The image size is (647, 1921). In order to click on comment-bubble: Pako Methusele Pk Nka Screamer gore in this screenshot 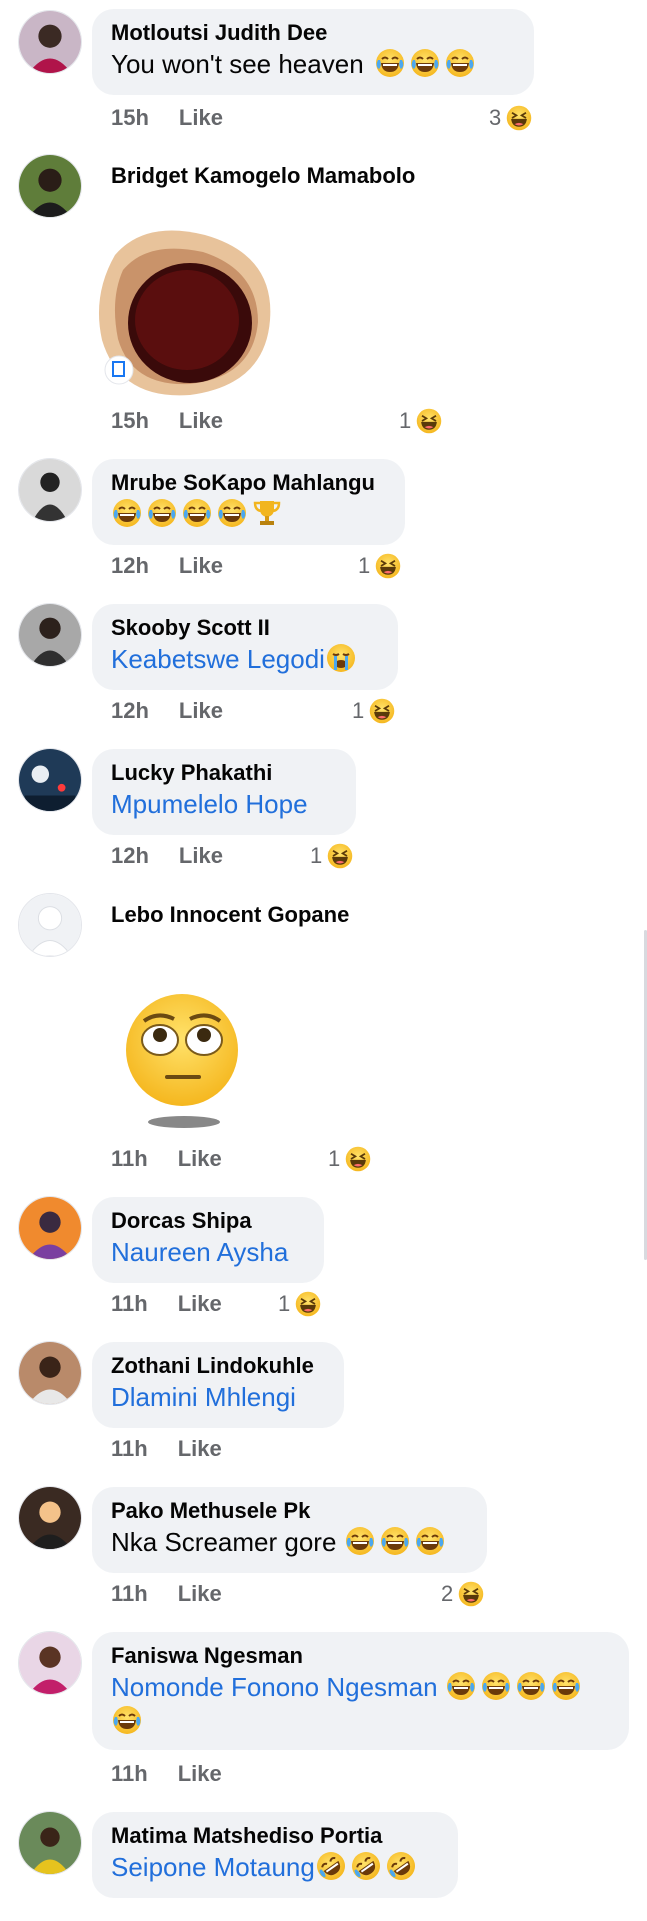, I will do `click(289, 1530)`.